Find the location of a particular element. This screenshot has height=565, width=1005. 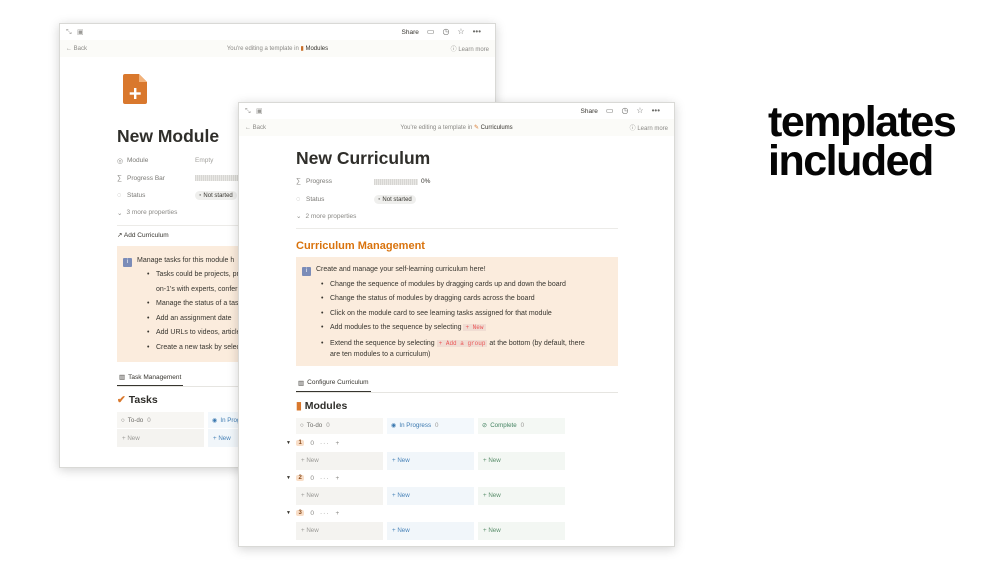

status-icon: ◌ is located at coordinates (119, 196).